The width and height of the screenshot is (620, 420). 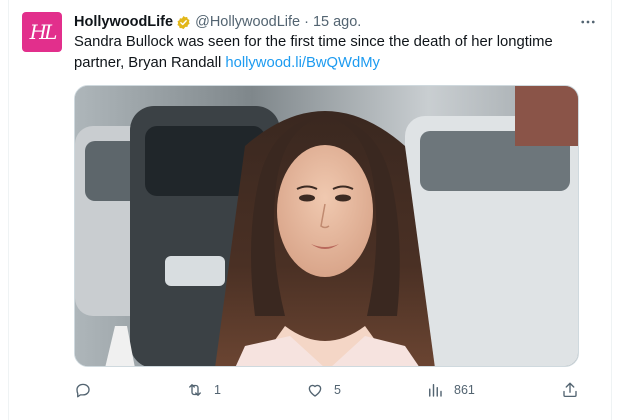 I want to click on display-name: HollywoodLife, so click(x=123, y=22).